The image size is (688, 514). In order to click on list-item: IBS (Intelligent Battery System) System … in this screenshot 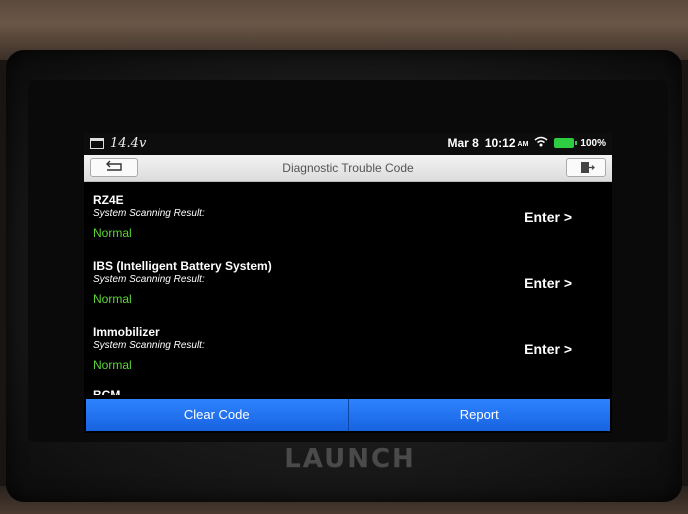, I will do `click(348, 286)`.